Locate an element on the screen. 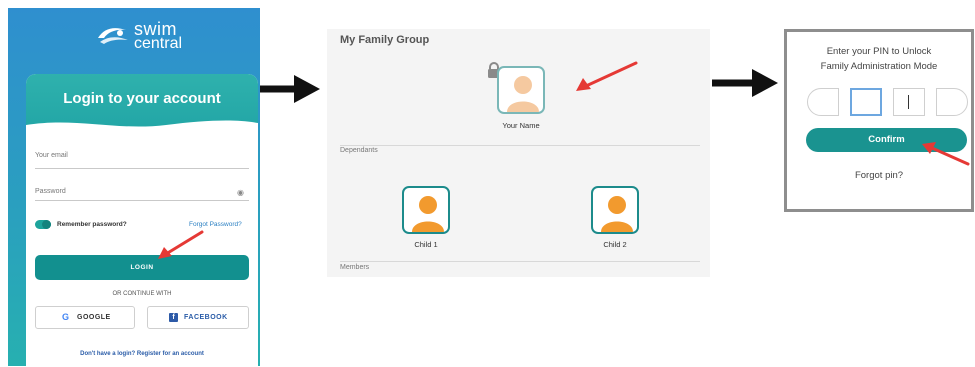  main-member-avatar is located at coordinates (521, 90).